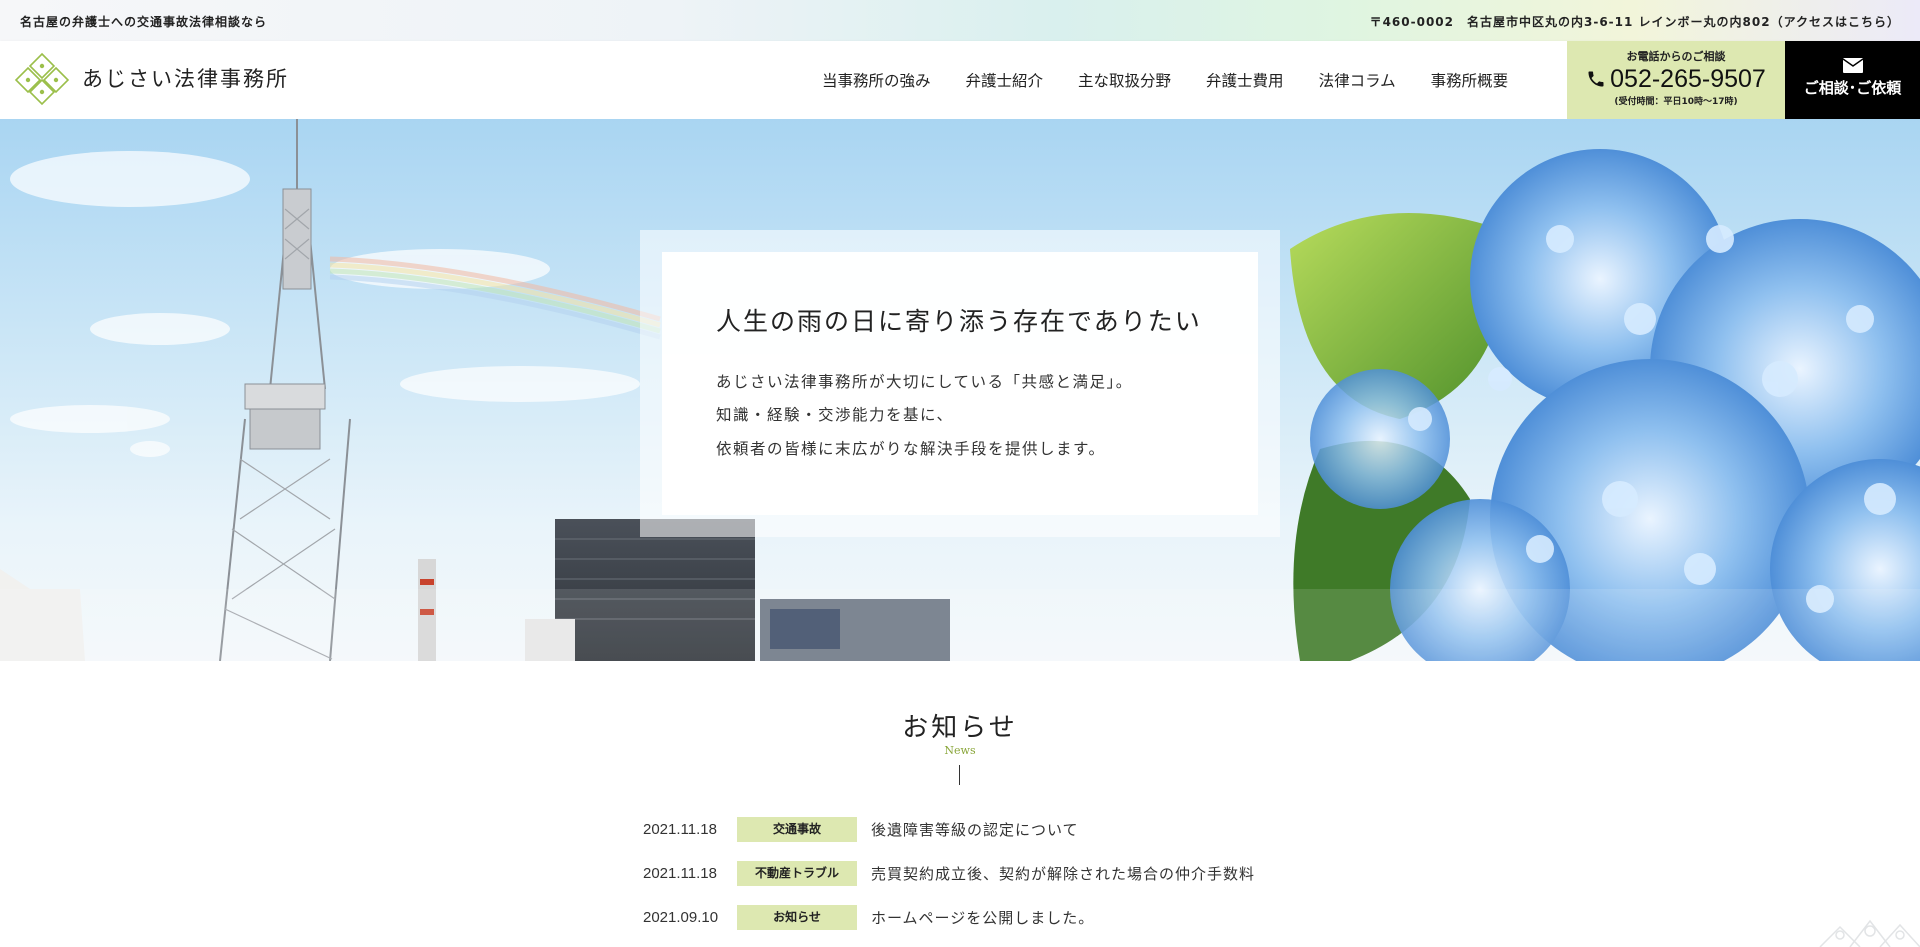 The image size is (1920, 947). What do you see at coordinates (1357, 80) in the screenshot?
I see `nav-item-column: 法律コラム` at bounding box center [1357, 80].